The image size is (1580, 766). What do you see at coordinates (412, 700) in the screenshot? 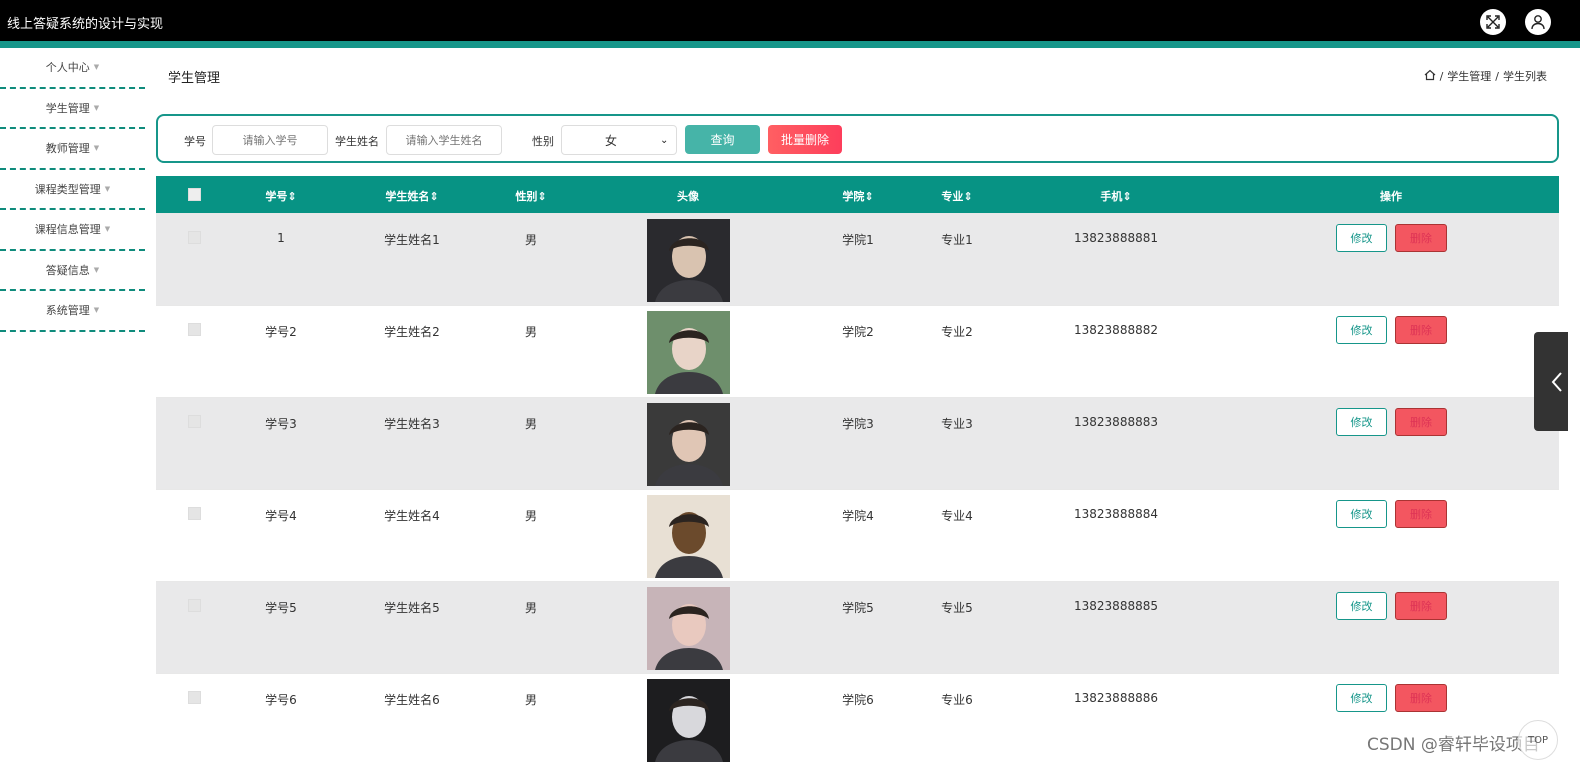
I see `cell-student-name: 学生姓名6` at bounding box center [412, 700].